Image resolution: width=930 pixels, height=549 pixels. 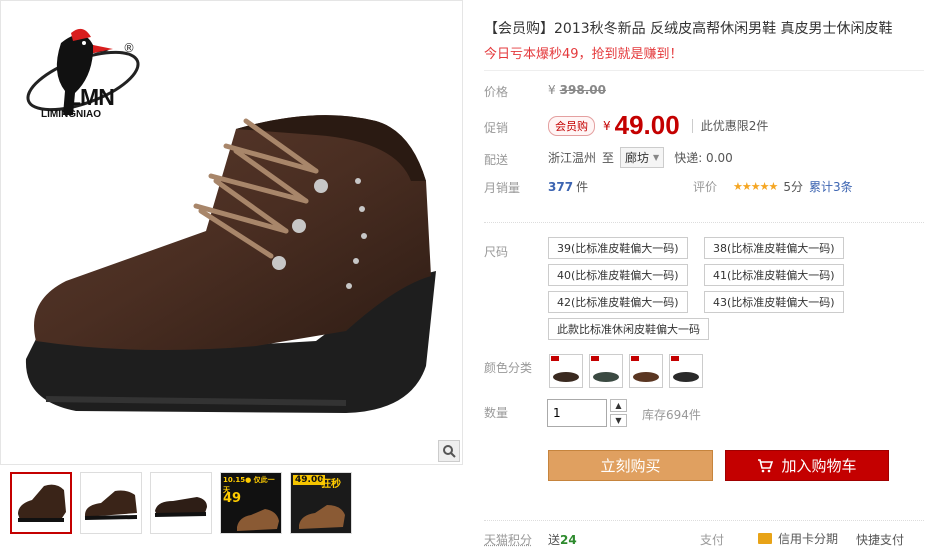 What do you see at coordinates (496, 413) in the screenshot?
I see `quantity-label: 数量` at bounding box center [496, 413].